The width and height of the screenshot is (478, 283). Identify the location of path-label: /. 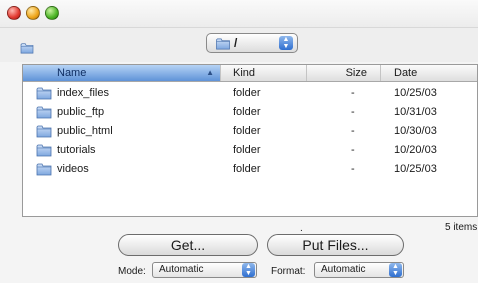
(236, 43).